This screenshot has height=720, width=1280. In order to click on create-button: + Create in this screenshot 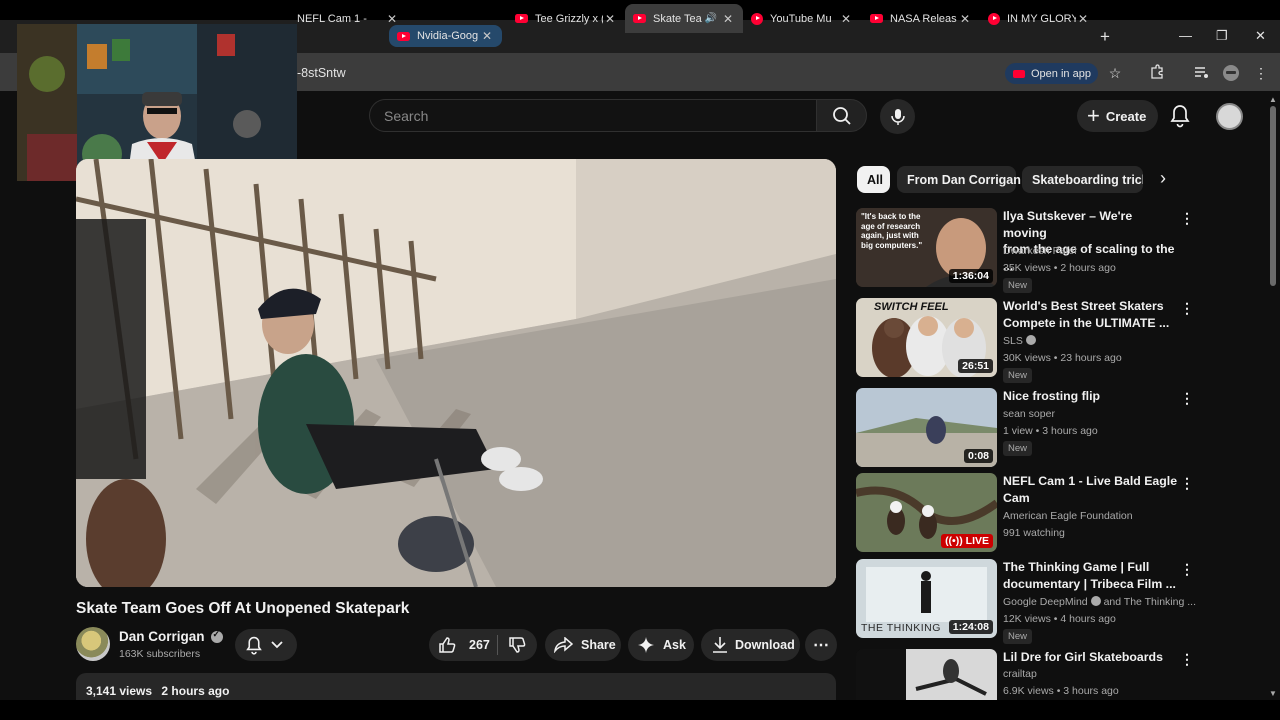, I will do `click(1117, 116)`.